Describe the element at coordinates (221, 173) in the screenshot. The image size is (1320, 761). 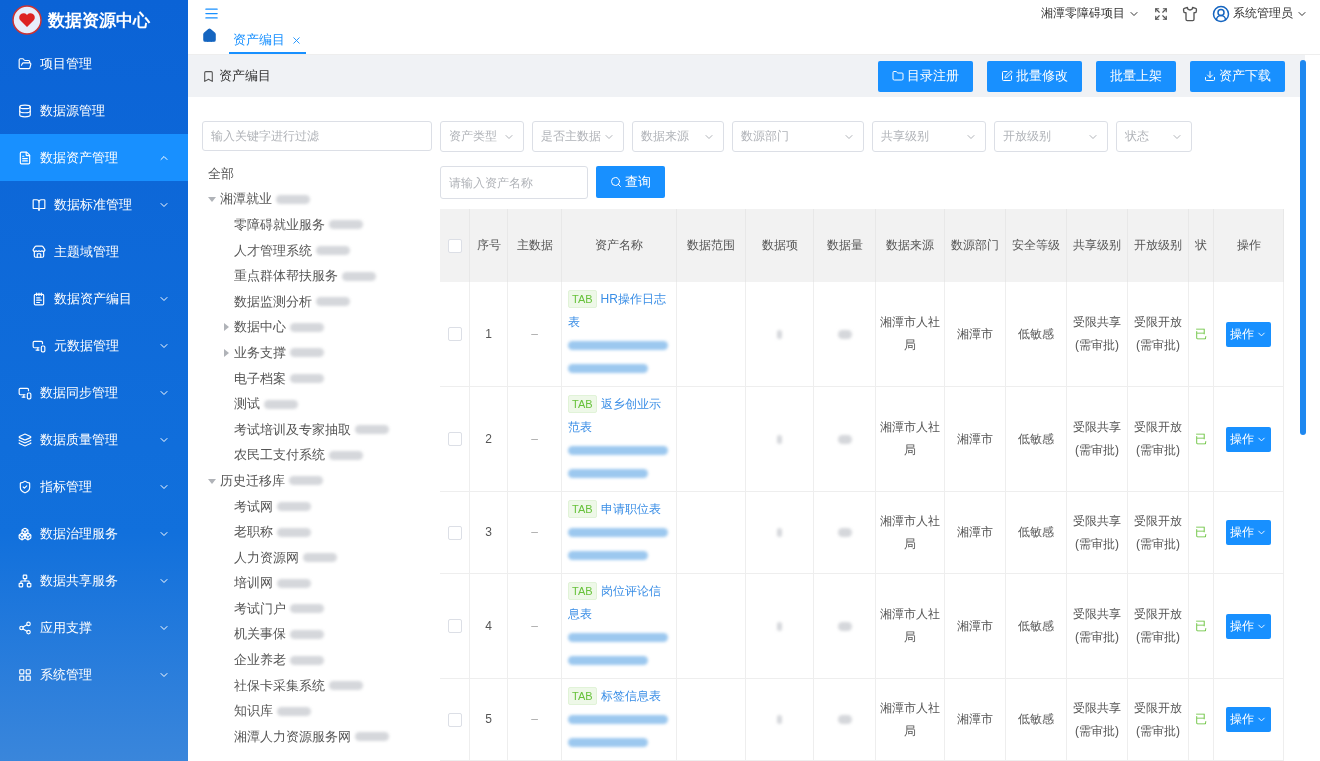
I see `tree-node: 全部` at that location.